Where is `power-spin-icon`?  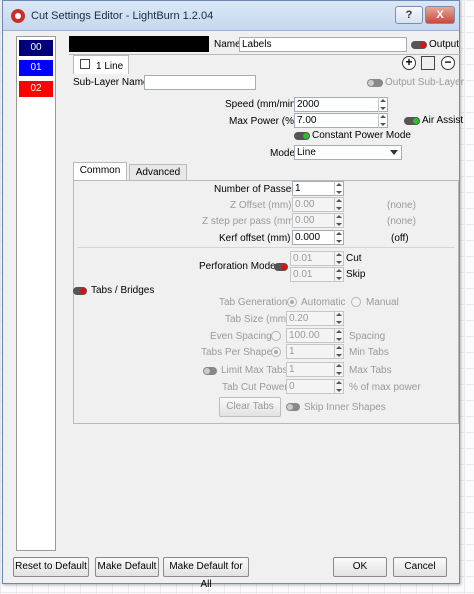
power-spin-icon is located at coordinates (382, 120).